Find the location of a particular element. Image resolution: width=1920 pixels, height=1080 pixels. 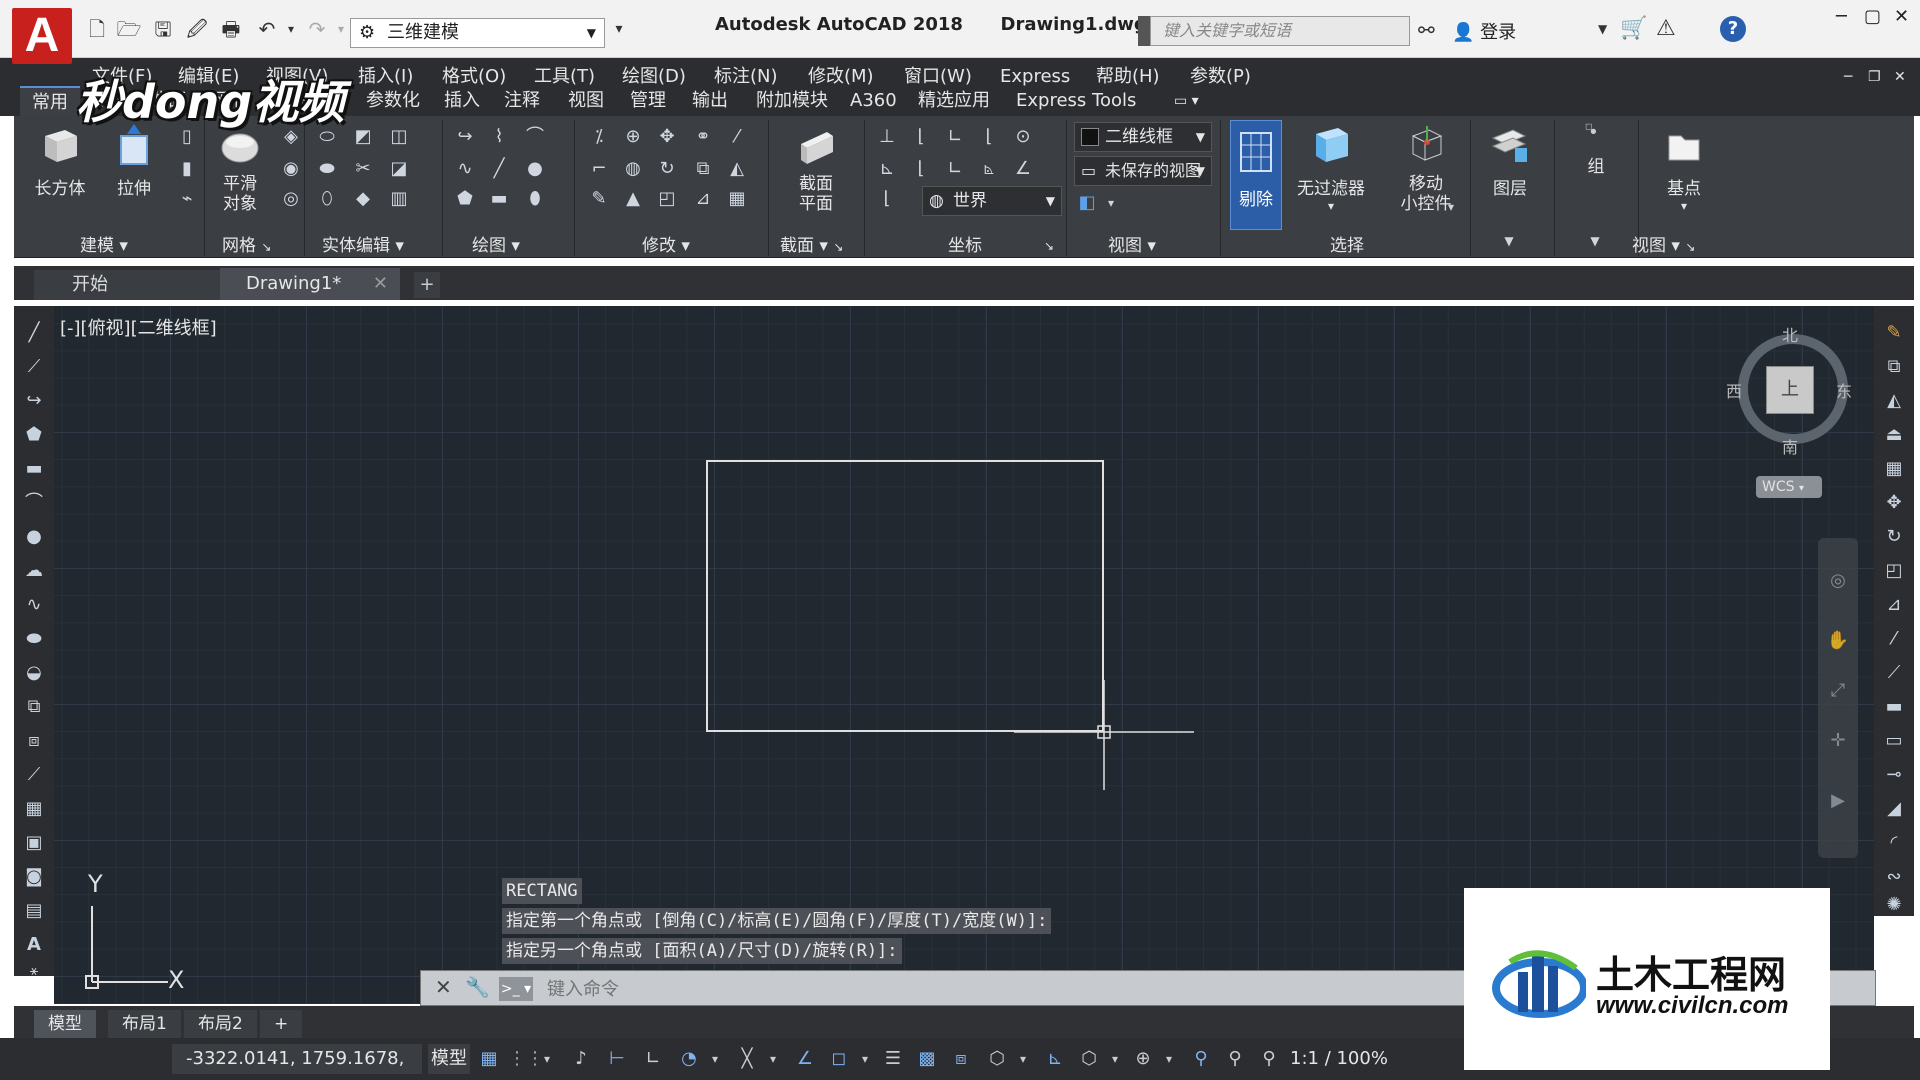

new-layout-button: + is located at coordinates (281, 1024).